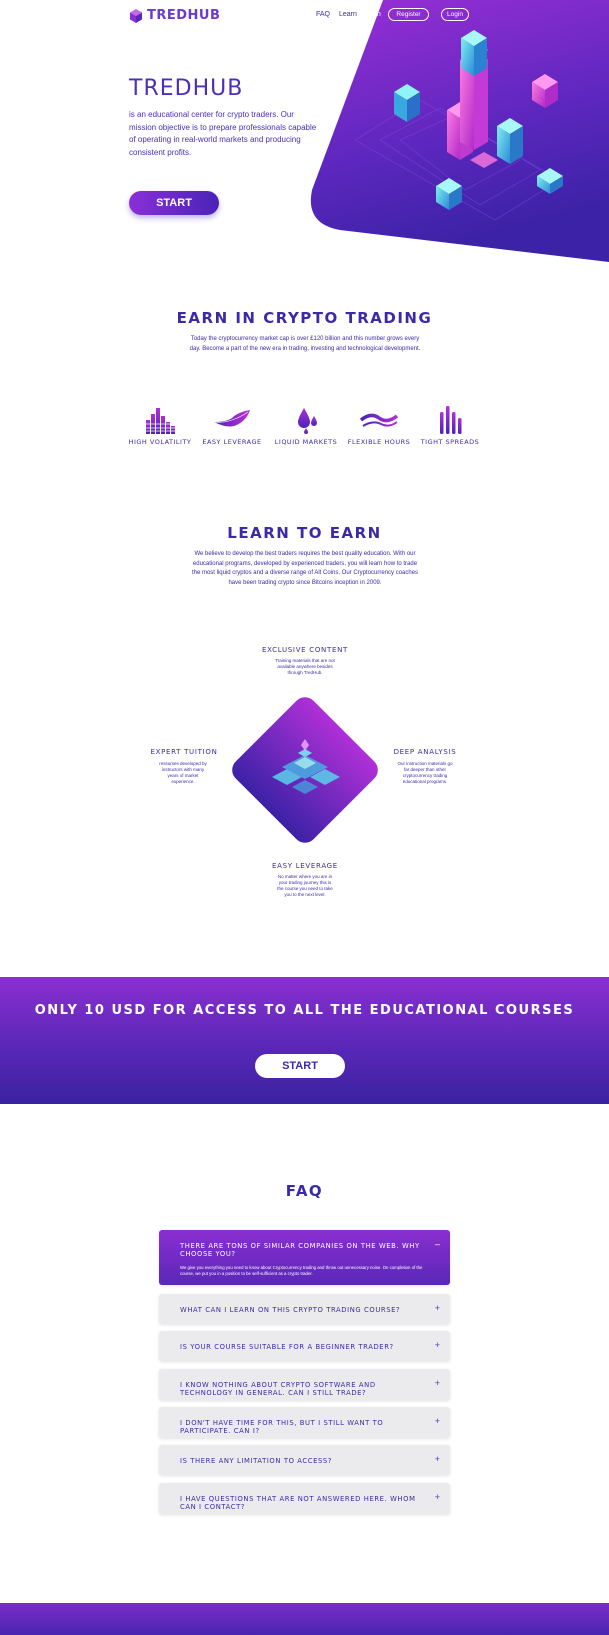 The image size is (609, 1635). I want to click on feature-liquid-markets: LIQUID MARKETS, so click(306, 426).